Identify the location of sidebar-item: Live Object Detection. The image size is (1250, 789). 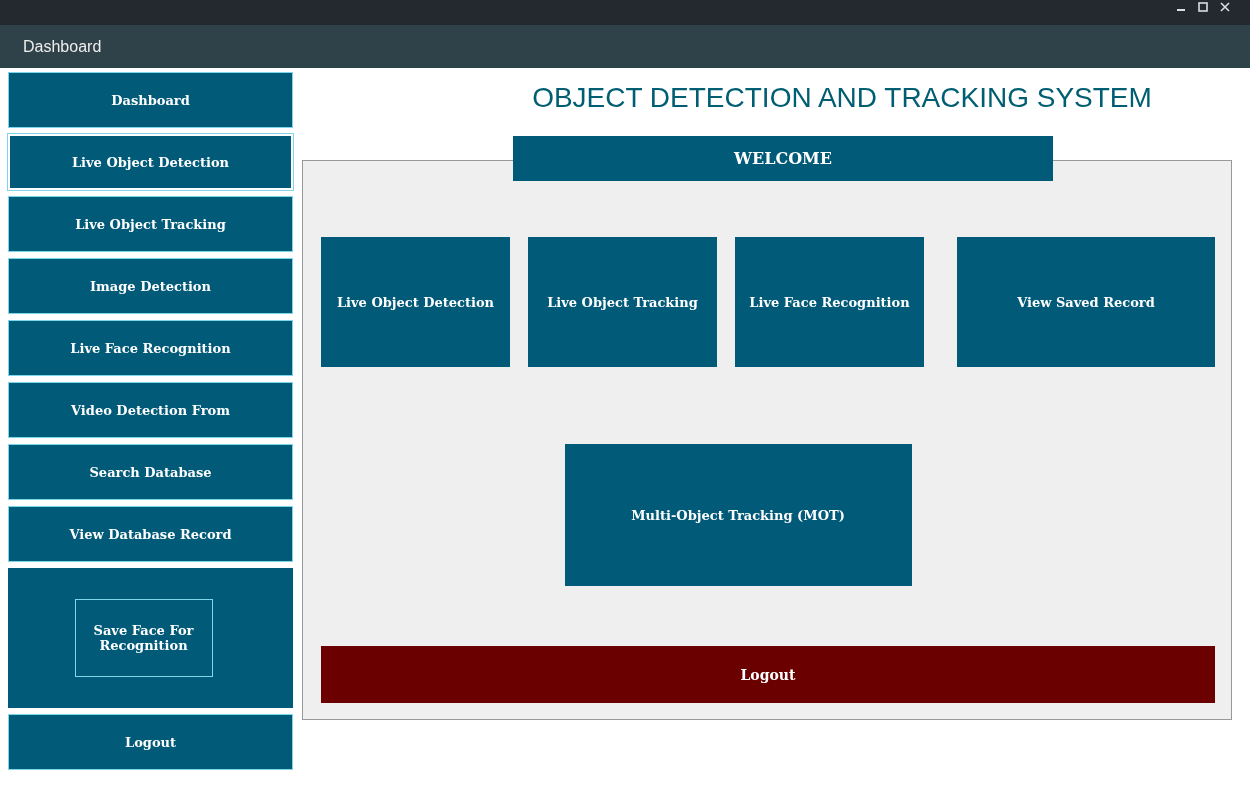
(150, 162).